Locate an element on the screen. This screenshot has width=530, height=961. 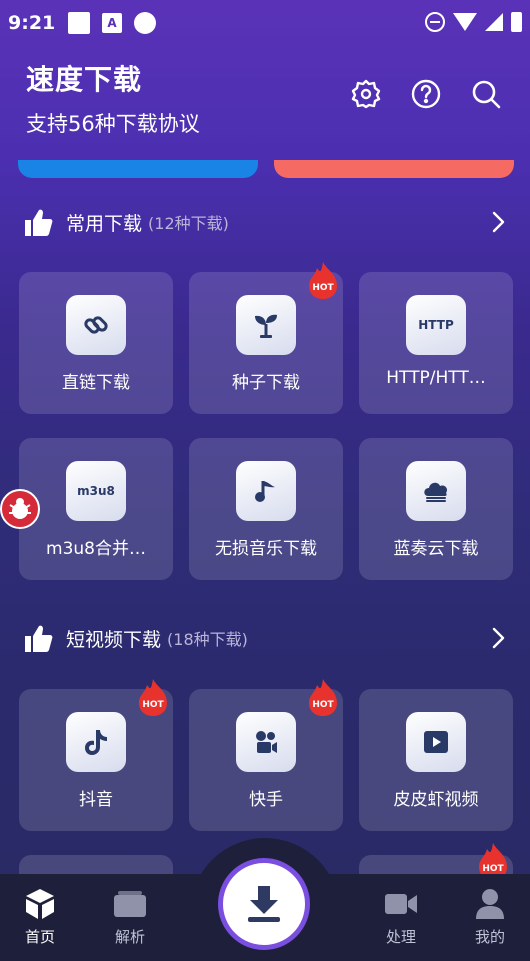
card-label: 无损音乐下载 is located at coordinates (266, 549).